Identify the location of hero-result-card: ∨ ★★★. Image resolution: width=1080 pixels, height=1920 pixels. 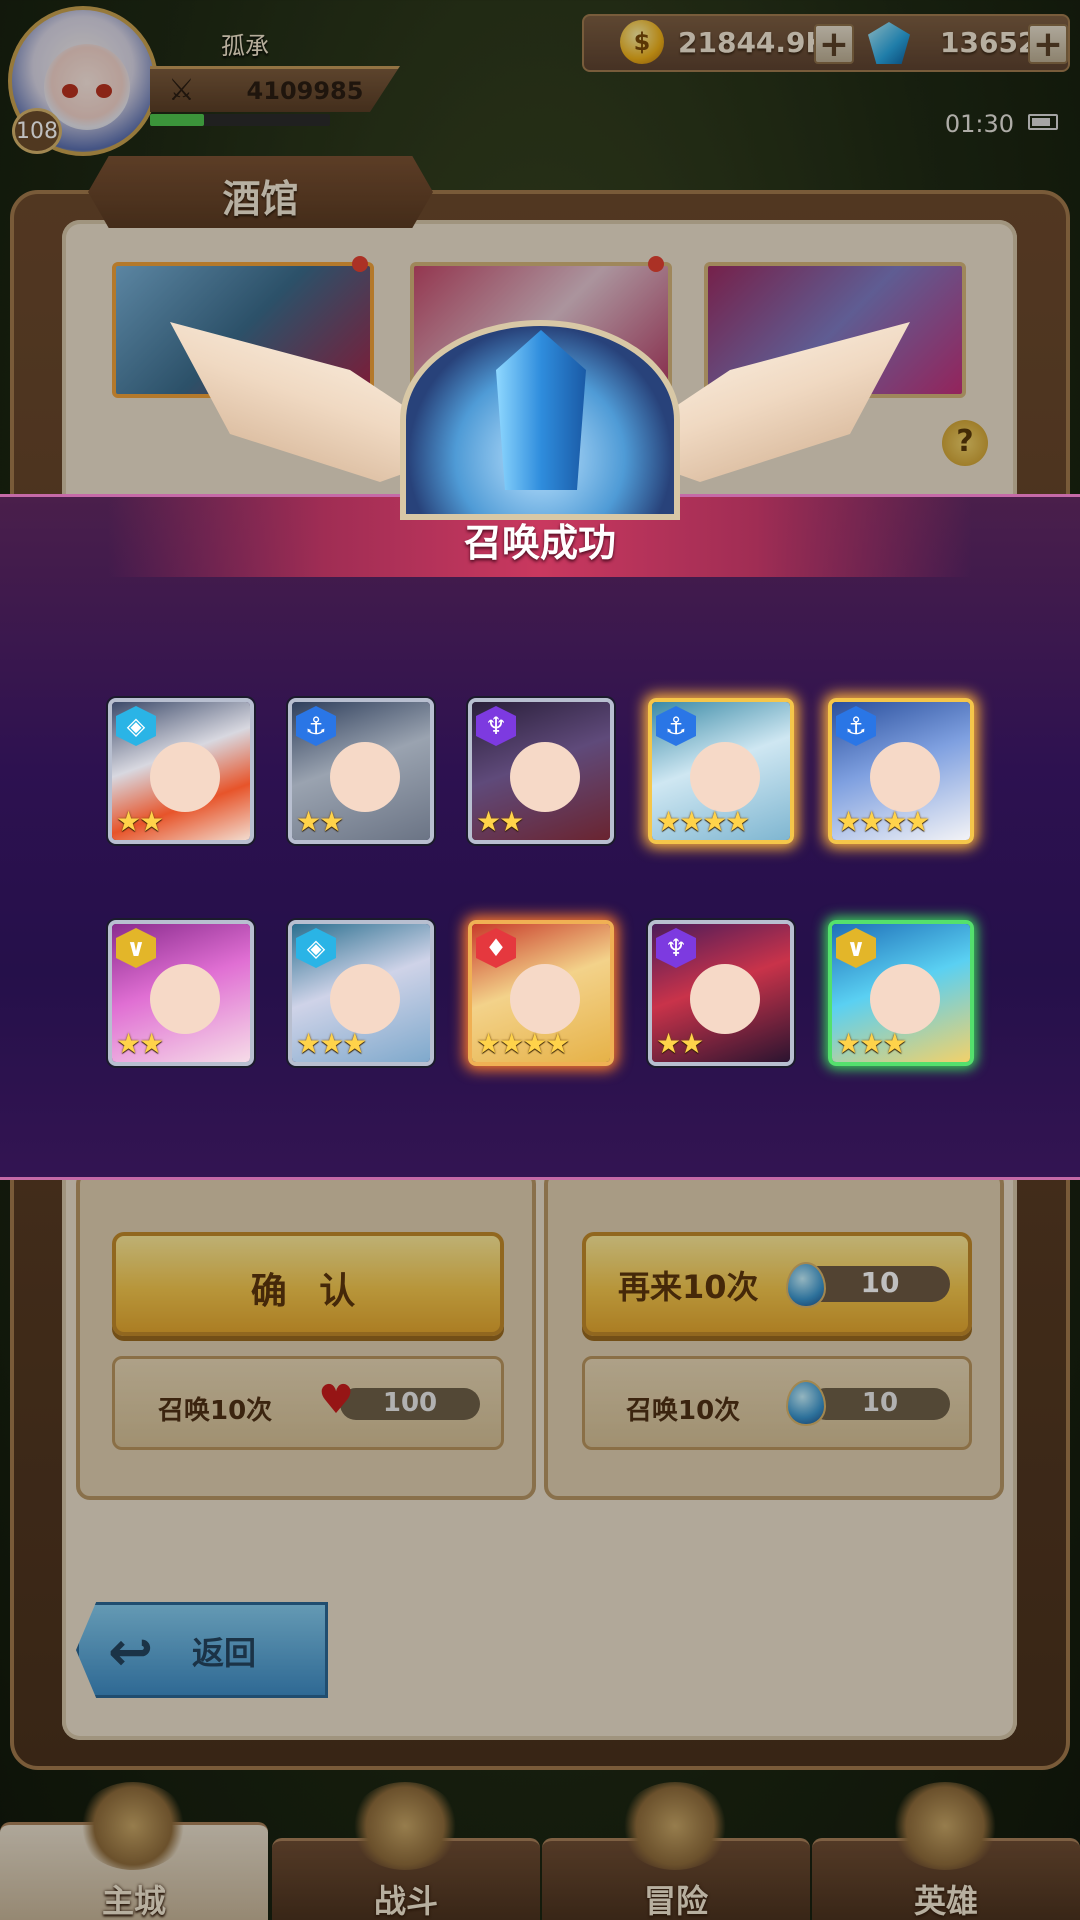
(901, 993).